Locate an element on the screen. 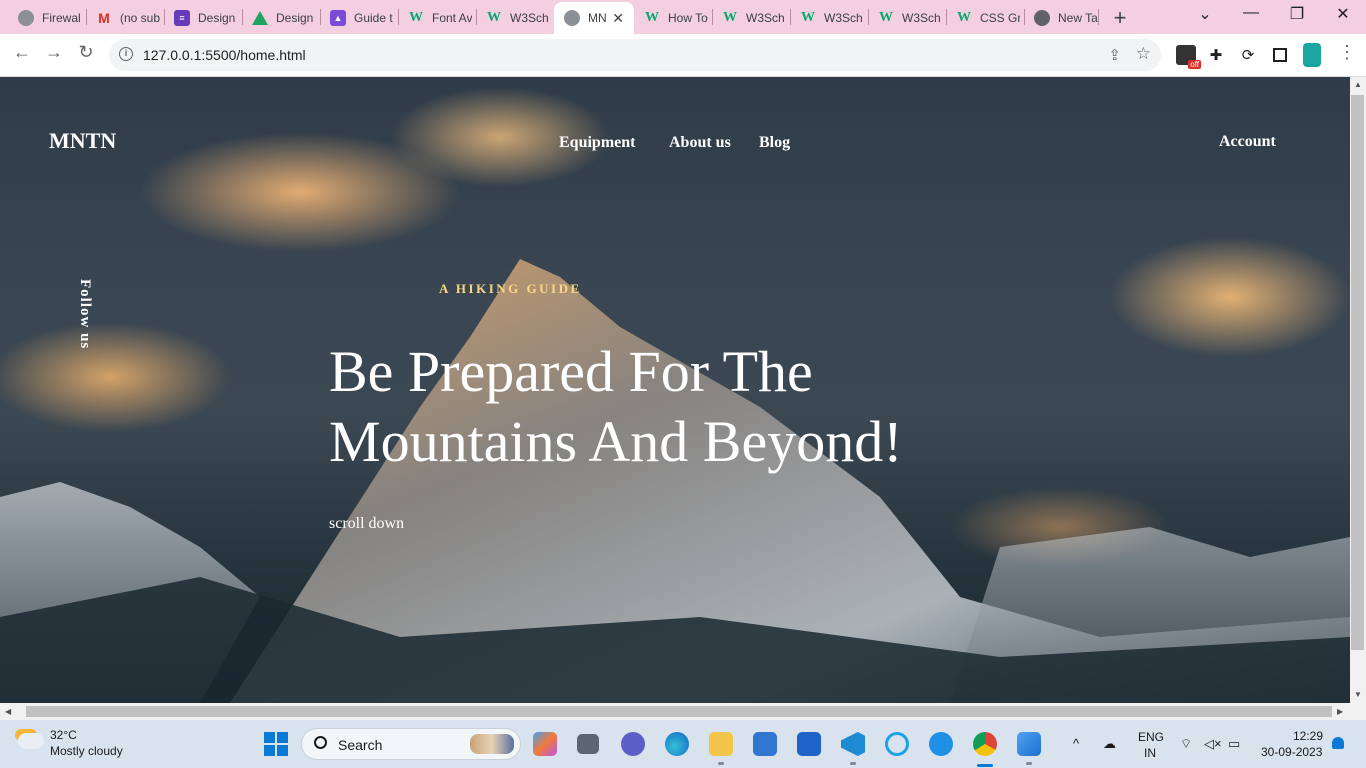 The width and height of the screenshot is (1366, 768). site-info-icon: i is located at coordinates (126, 54).